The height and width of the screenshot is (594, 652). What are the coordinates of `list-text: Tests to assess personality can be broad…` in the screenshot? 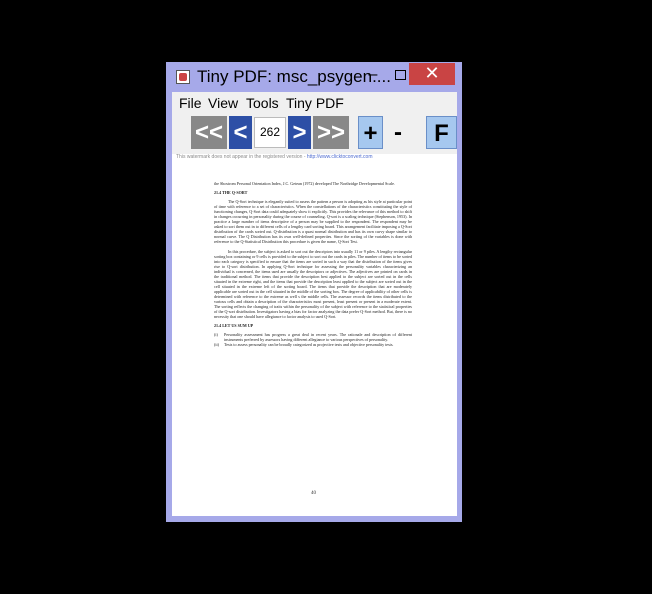 It's located at (309, 345).